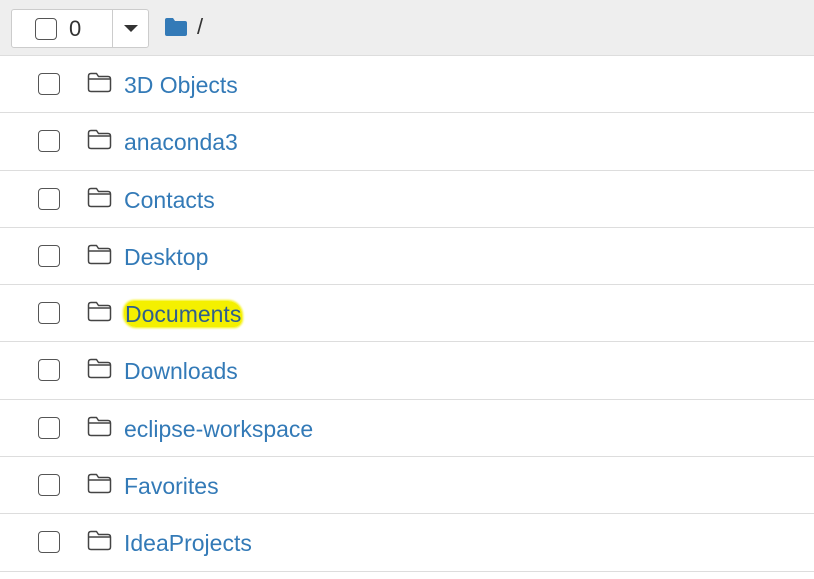  I want to click on breadcrumb-root: /, so click(200, 27).